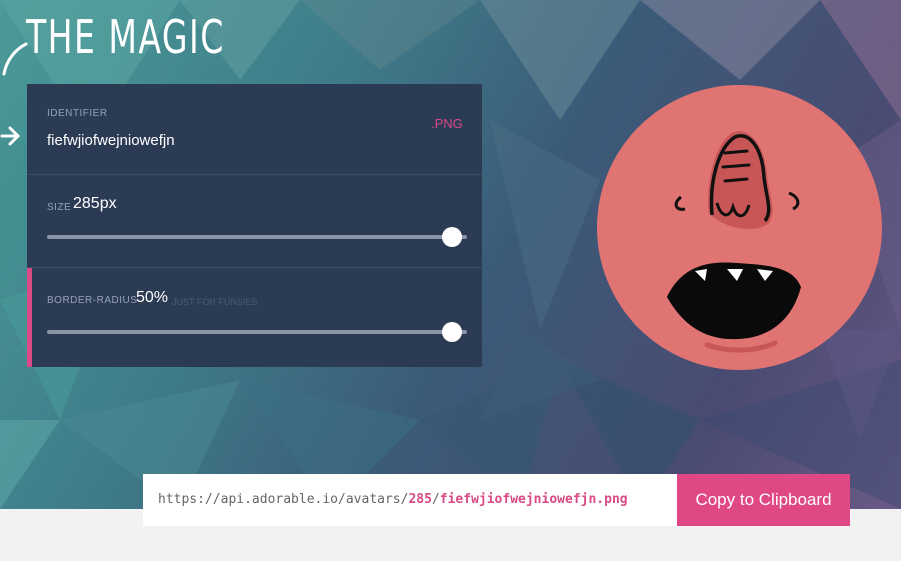 The width and height of the screenshot is (901, 561). Describe the element at coordinates (435, 499) in the screenshot. I see `url-slash: /` at that location.